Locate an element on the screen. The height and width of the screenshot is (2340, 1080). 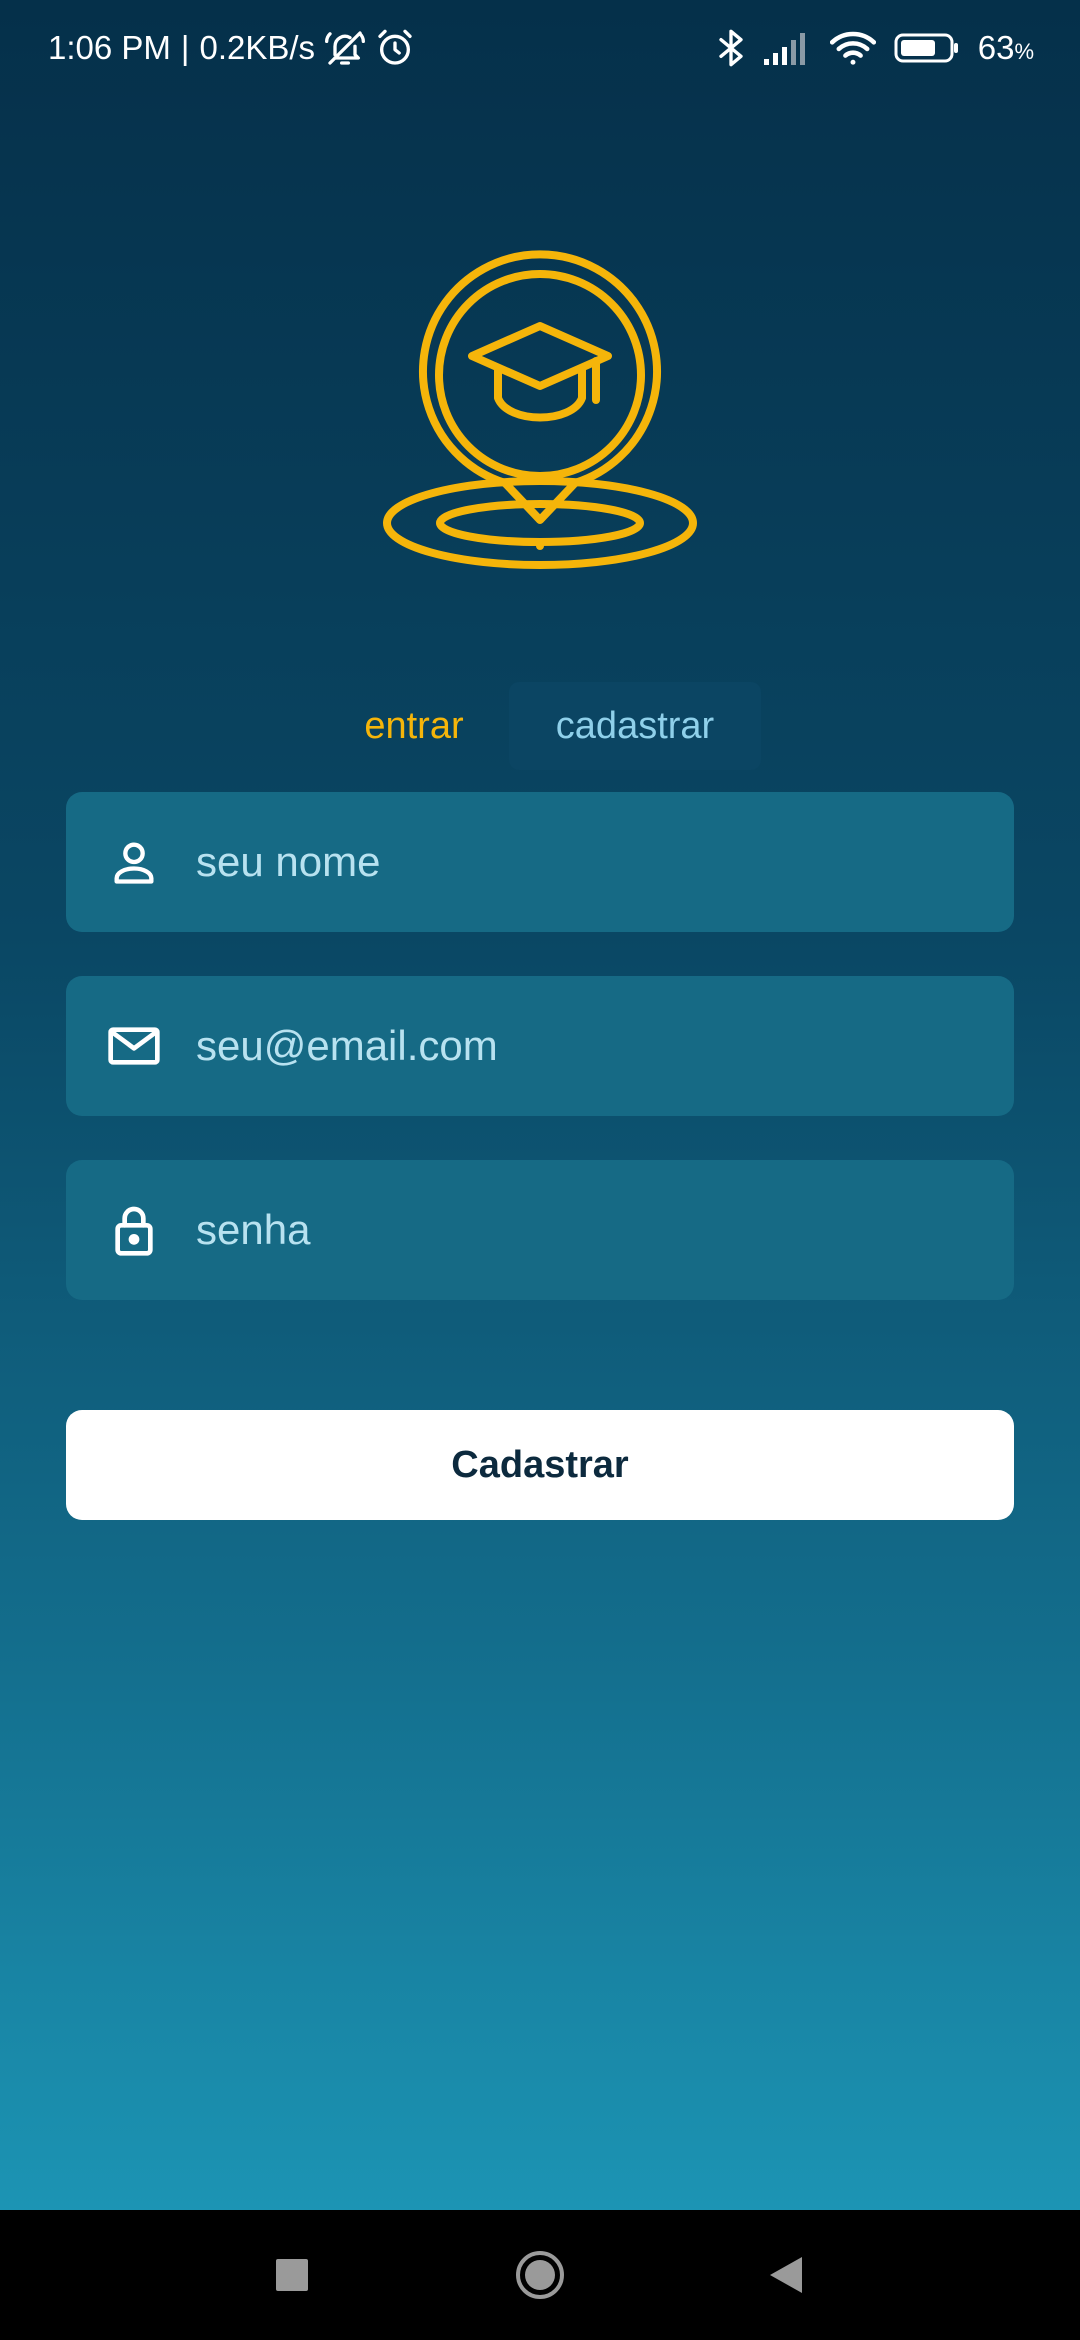
recent-apps-button is located at coordinates (292, 2275).